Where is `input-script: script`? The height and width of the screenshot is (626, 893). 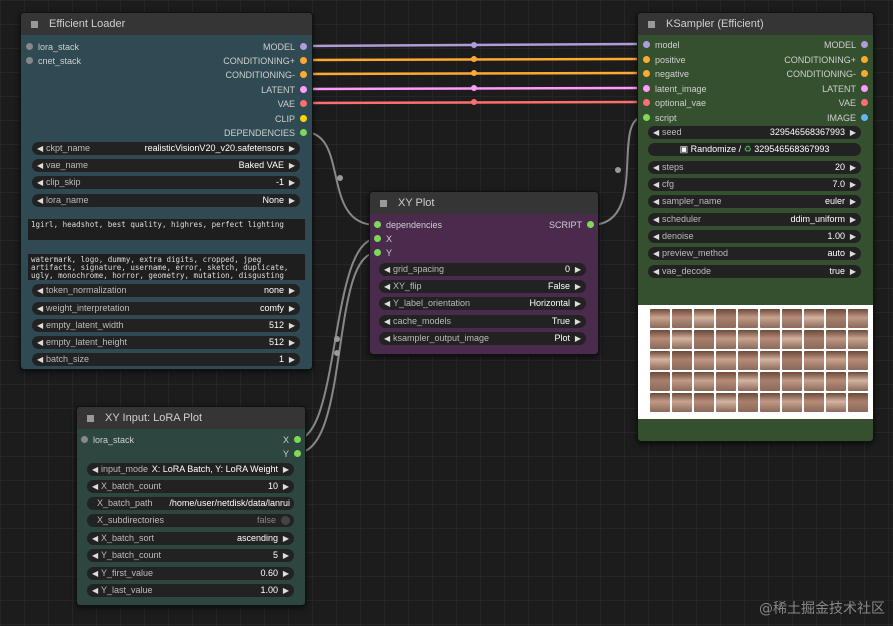 input-script: script is located at coordinates (660, 118).